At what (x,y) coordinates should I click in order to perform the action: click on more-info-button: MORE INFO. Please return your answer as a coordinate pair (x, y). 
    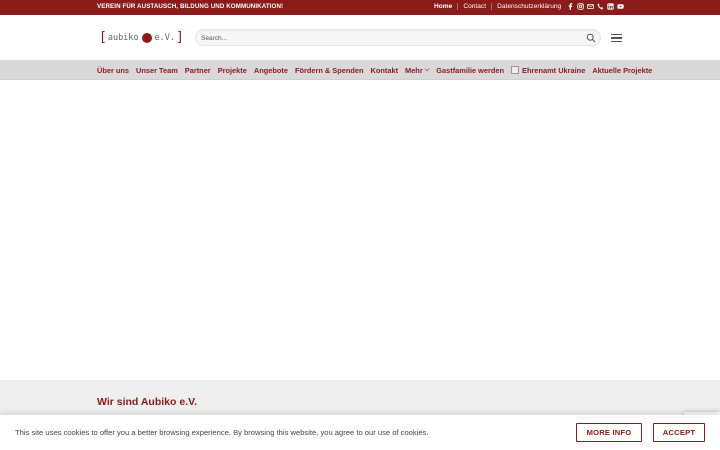
    Looking at the image, I should click on (609, 432).